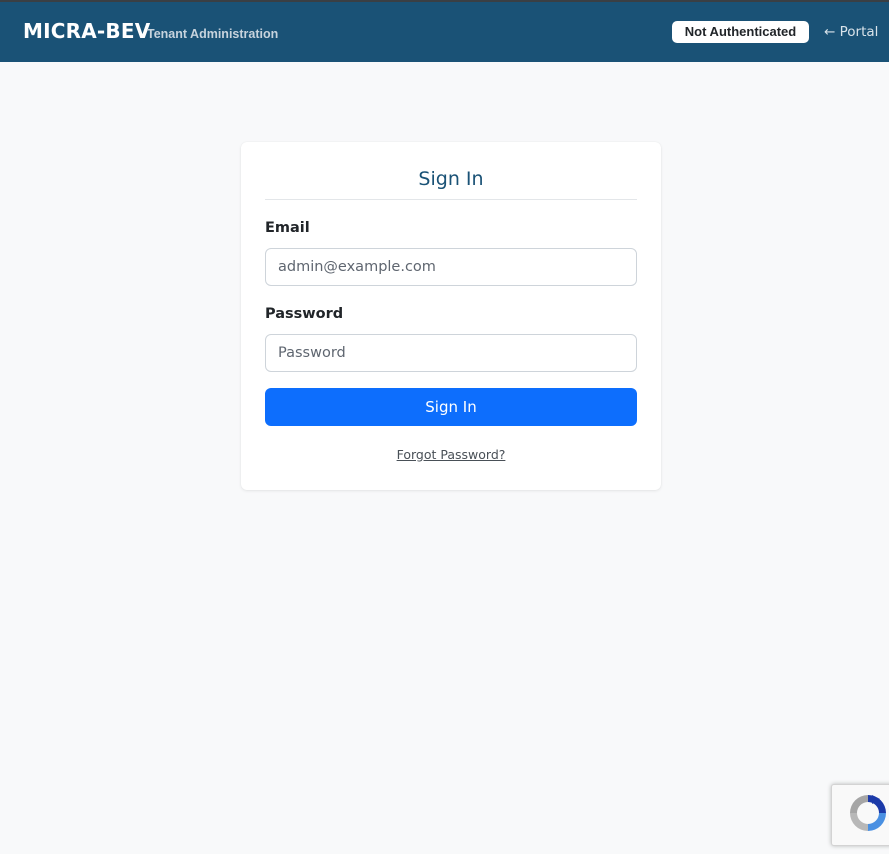 This screenshot has height=854, width=889. What do you see at coordinates (213, 34) in the screenshot?
I see `brand-subtitle: Tenant Administration` at bounding box center [213, 34].